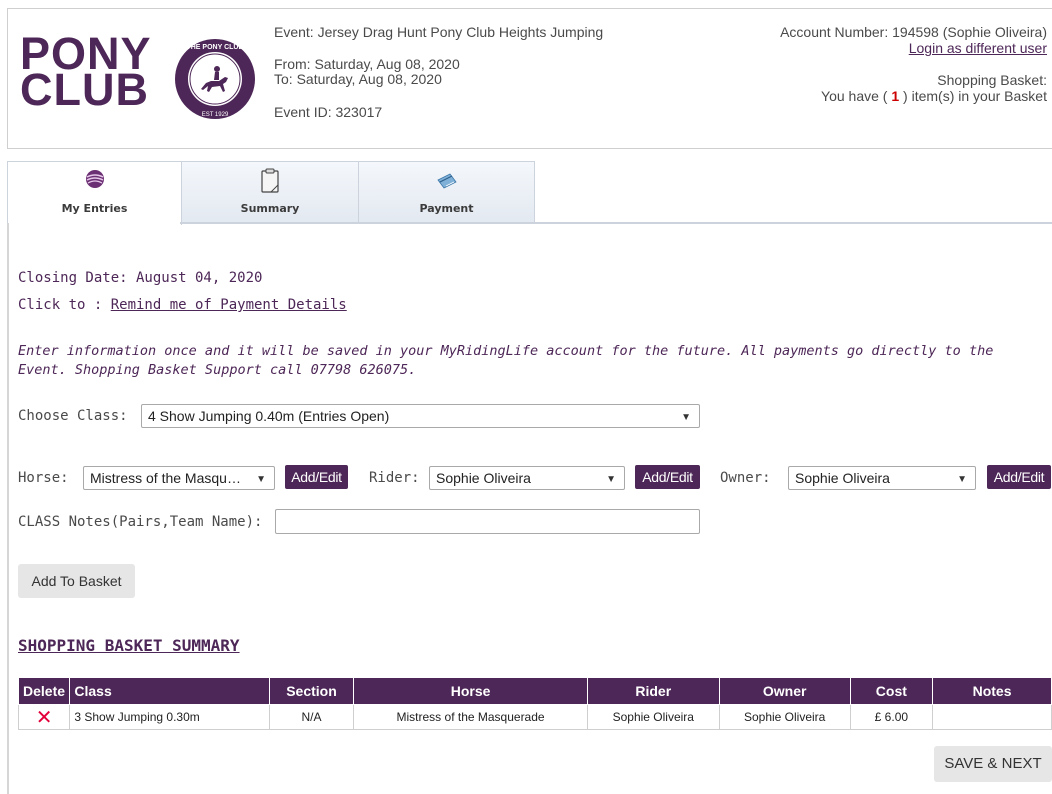 This screenshot has width=1052, height=794. What do you see at coordinates (487, 521) in the screenshot?
I see `class-notes-input` at bounding box center [487, 521].